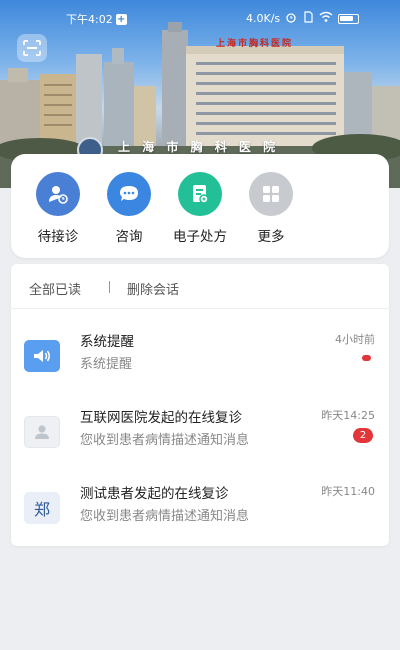 The image size is (400, 650). What do you see at coordinates (89, 19) in the screenshot?
I see `status-time: 下午4:02` at bounding box center [89, 19].